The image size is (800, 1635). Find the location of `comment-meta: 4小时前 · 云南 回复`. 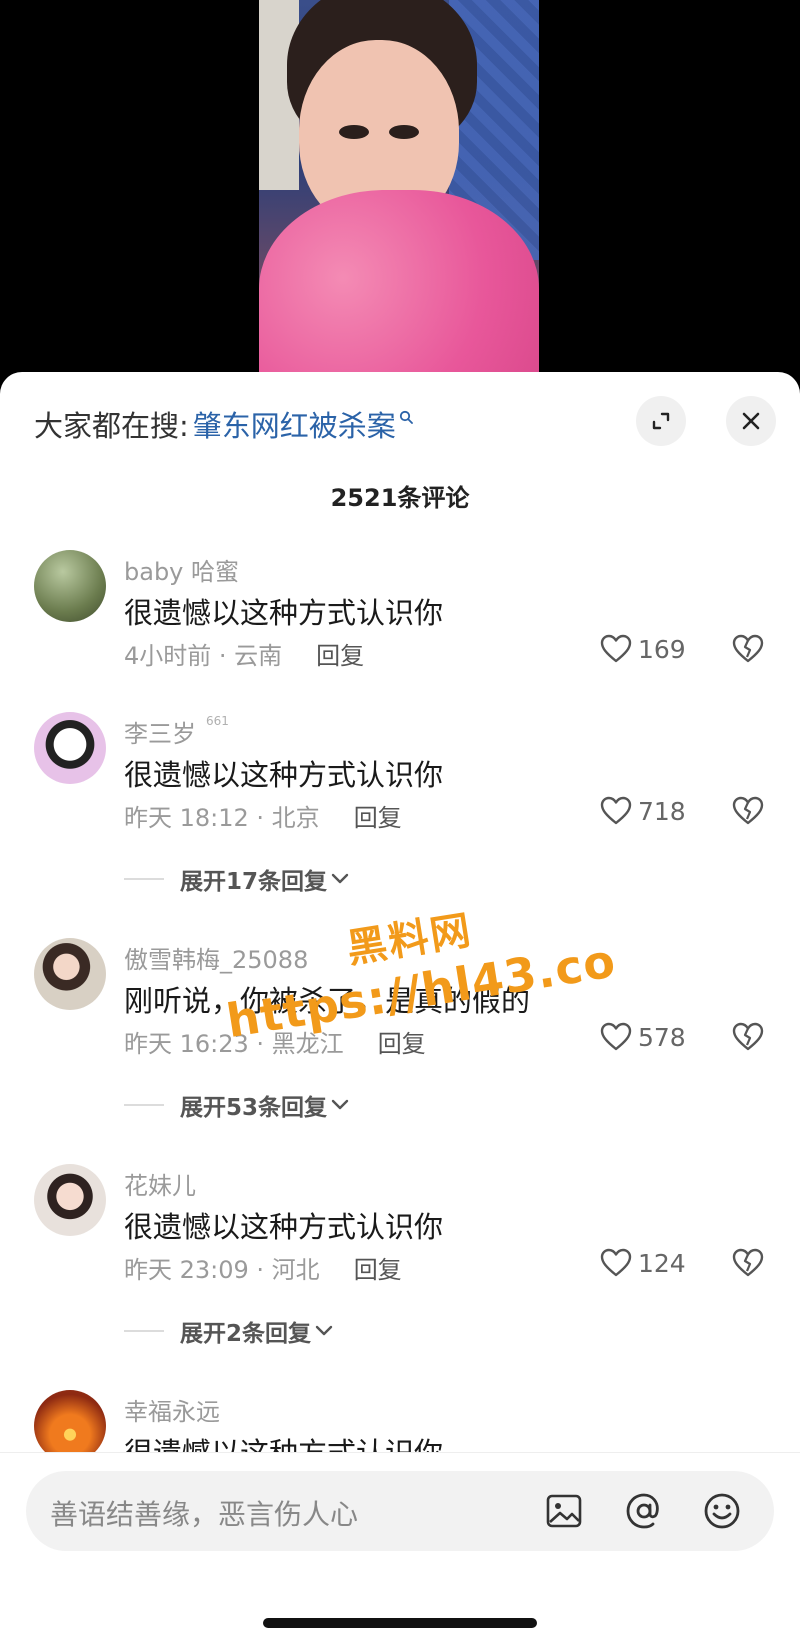

comment-meta: 4小时前 · 云南 回复 is located at coordinates (244, 653).